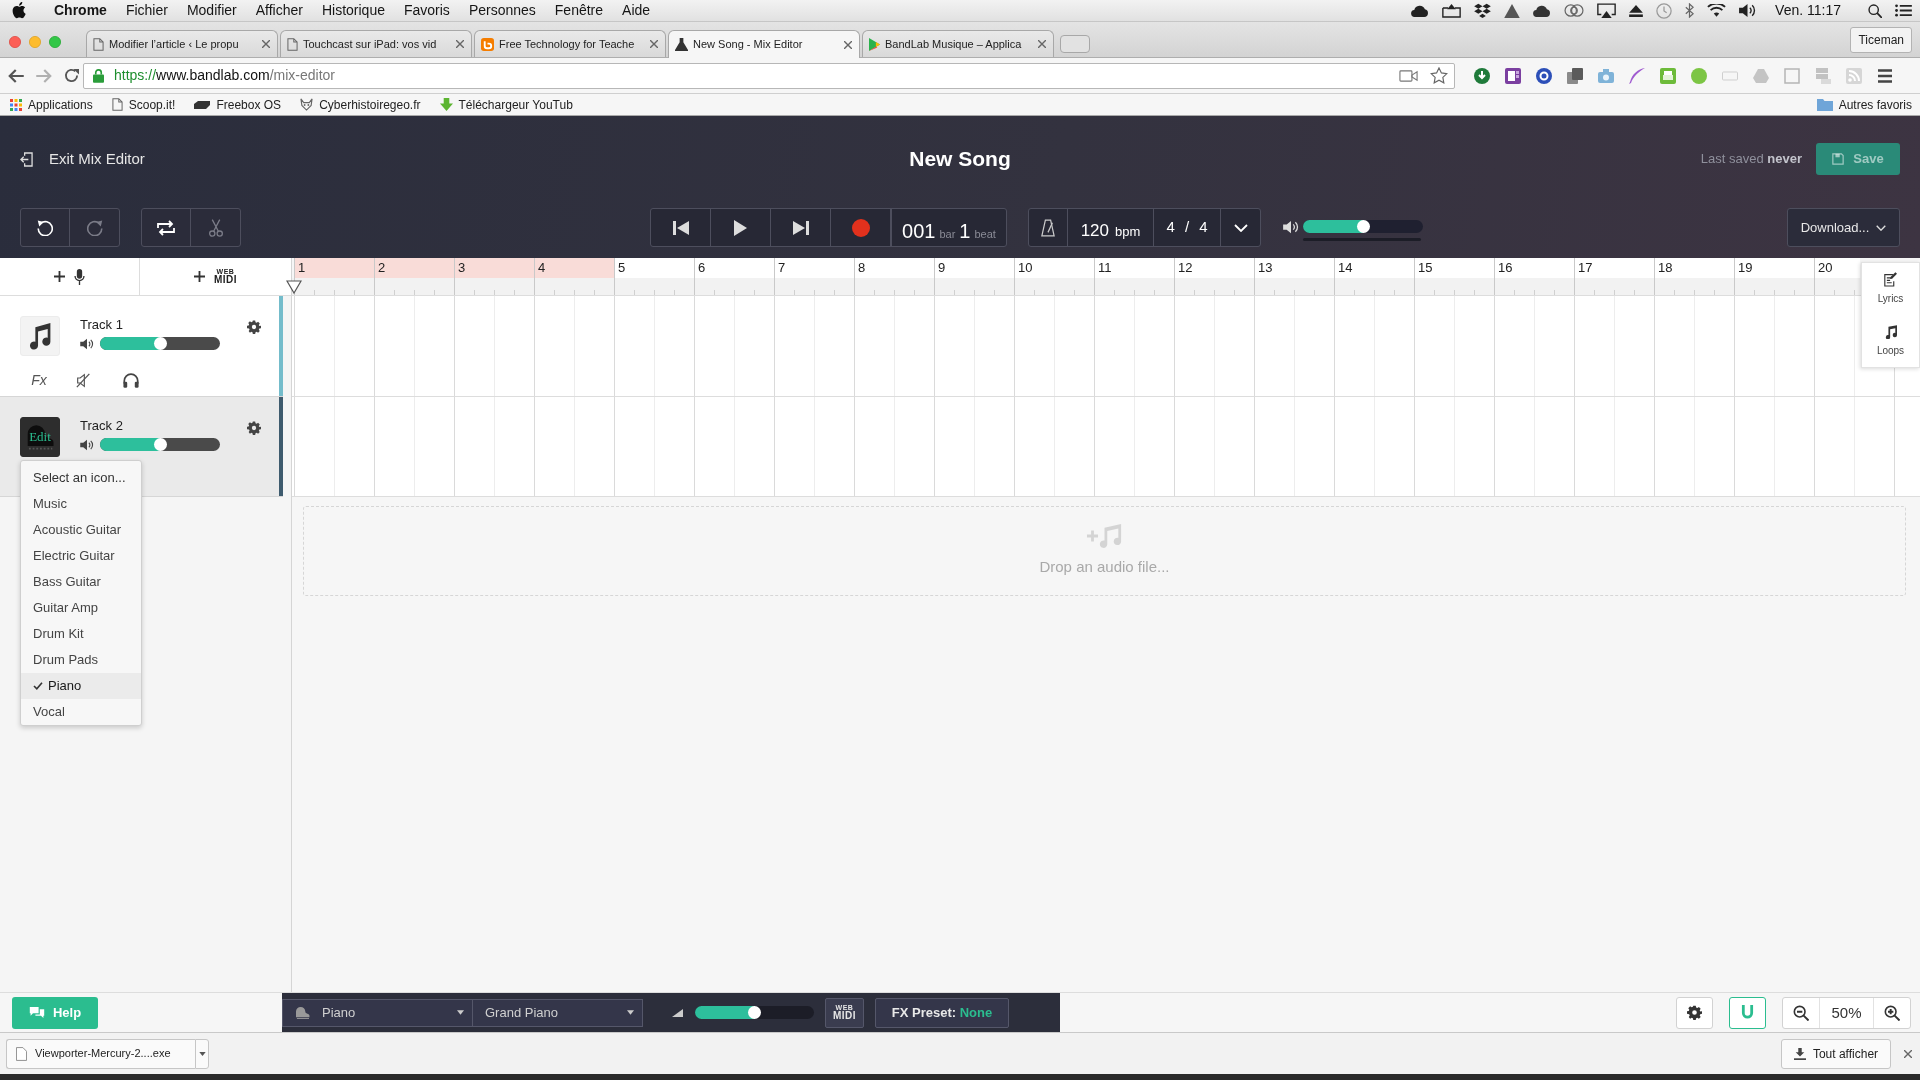 The height and width of the screenshot is (1080, 1920). I want to click on download-item: Viewporter-Mercury-2....exe, so click(100, 1053).